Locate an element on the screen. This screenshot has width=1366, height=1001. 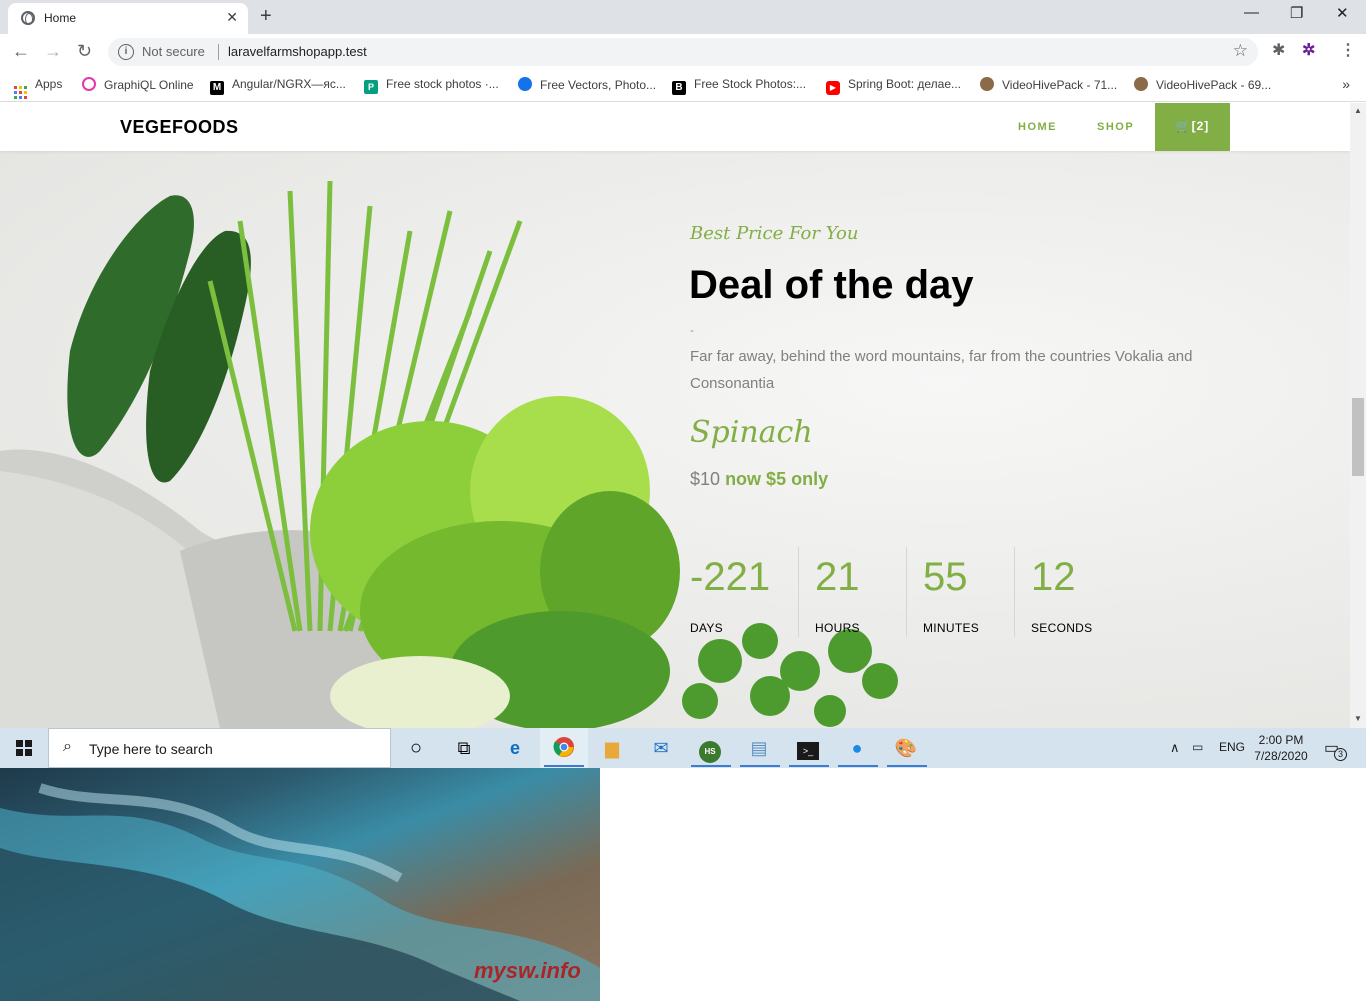
chrome-running-indicator is located at coordinates (564, 766).